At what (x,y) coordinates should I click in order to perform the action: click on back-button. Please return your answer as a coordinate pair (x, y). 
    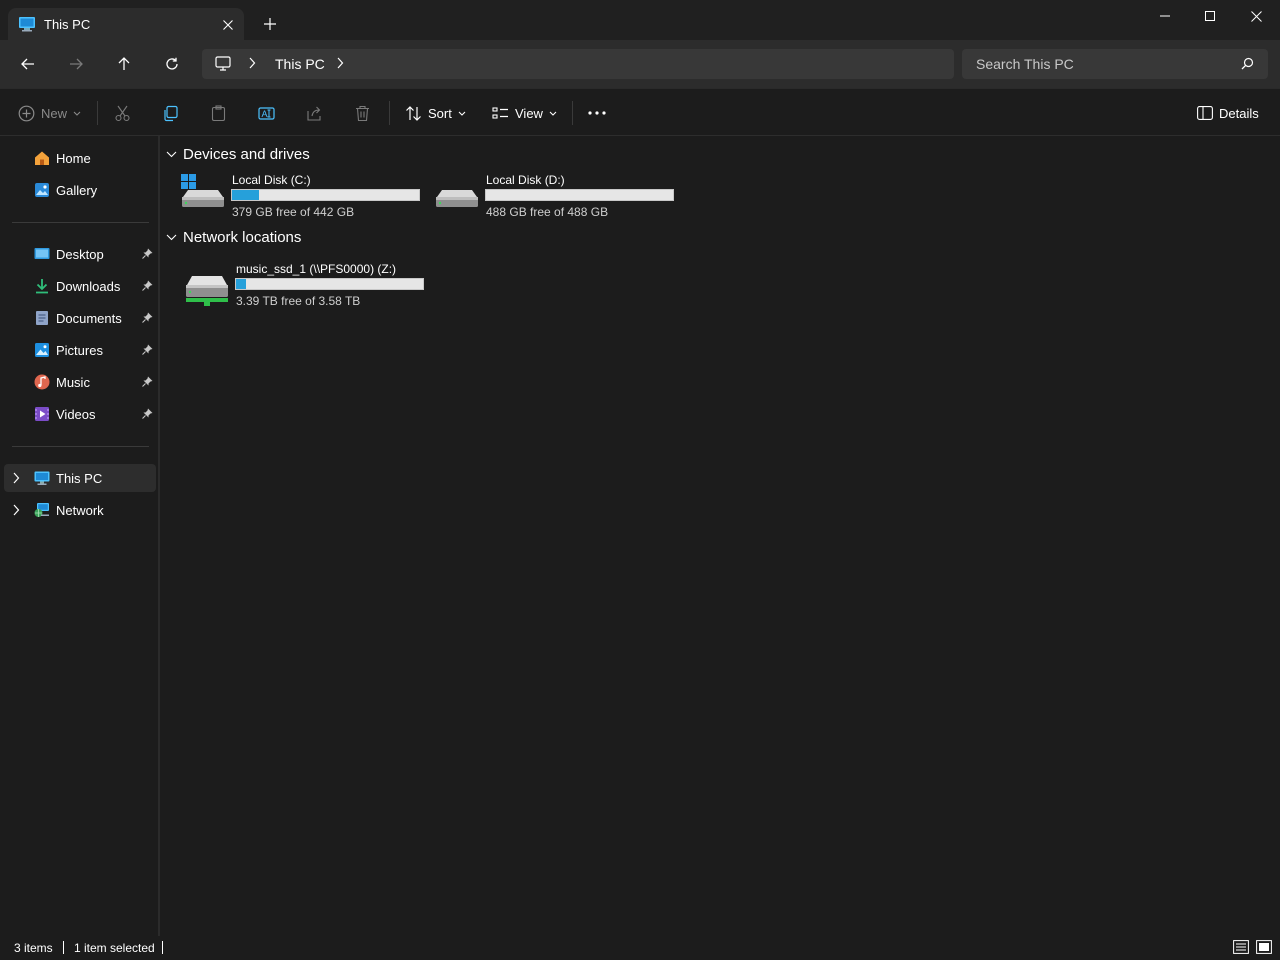
    Looking at the image, I should click on (28, 64).